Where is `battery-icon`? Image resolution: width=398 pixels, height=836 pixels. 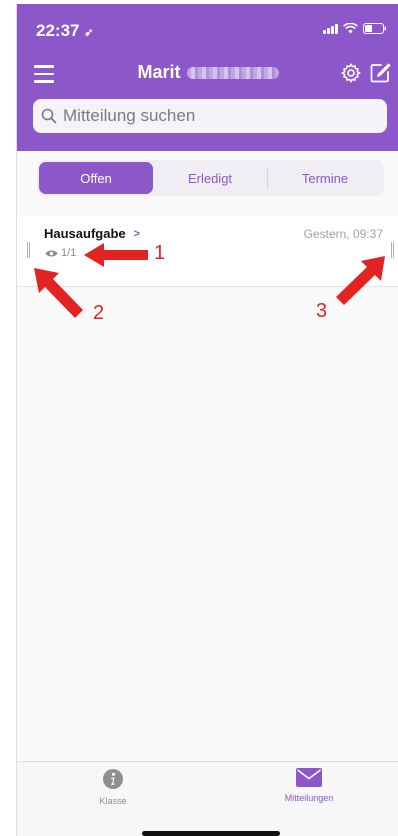
battery-icon is located at coordinates (375, 28).